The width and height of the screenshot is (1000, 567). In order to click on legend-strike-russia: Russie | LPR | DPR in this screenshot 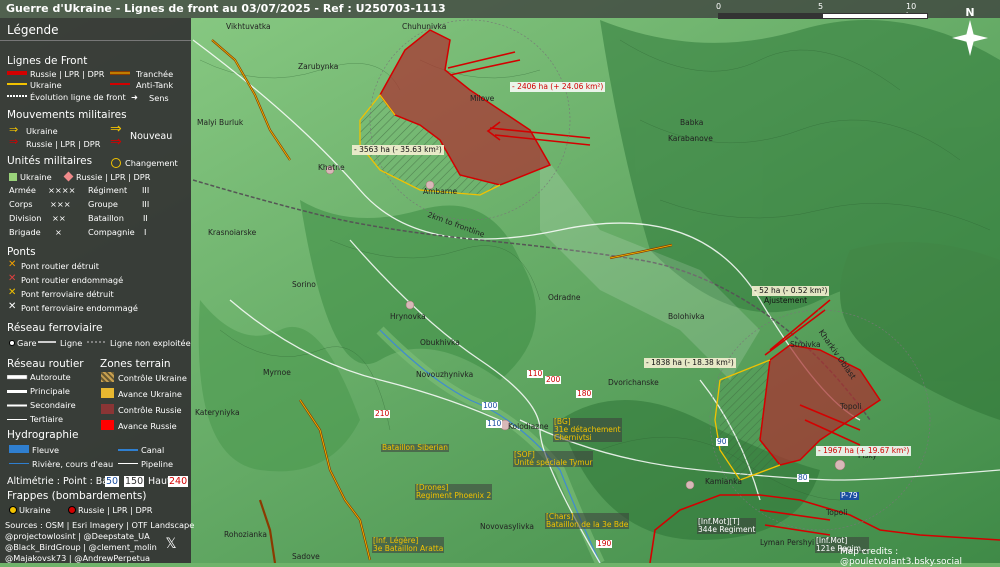, I will do `click(115, 510)`.